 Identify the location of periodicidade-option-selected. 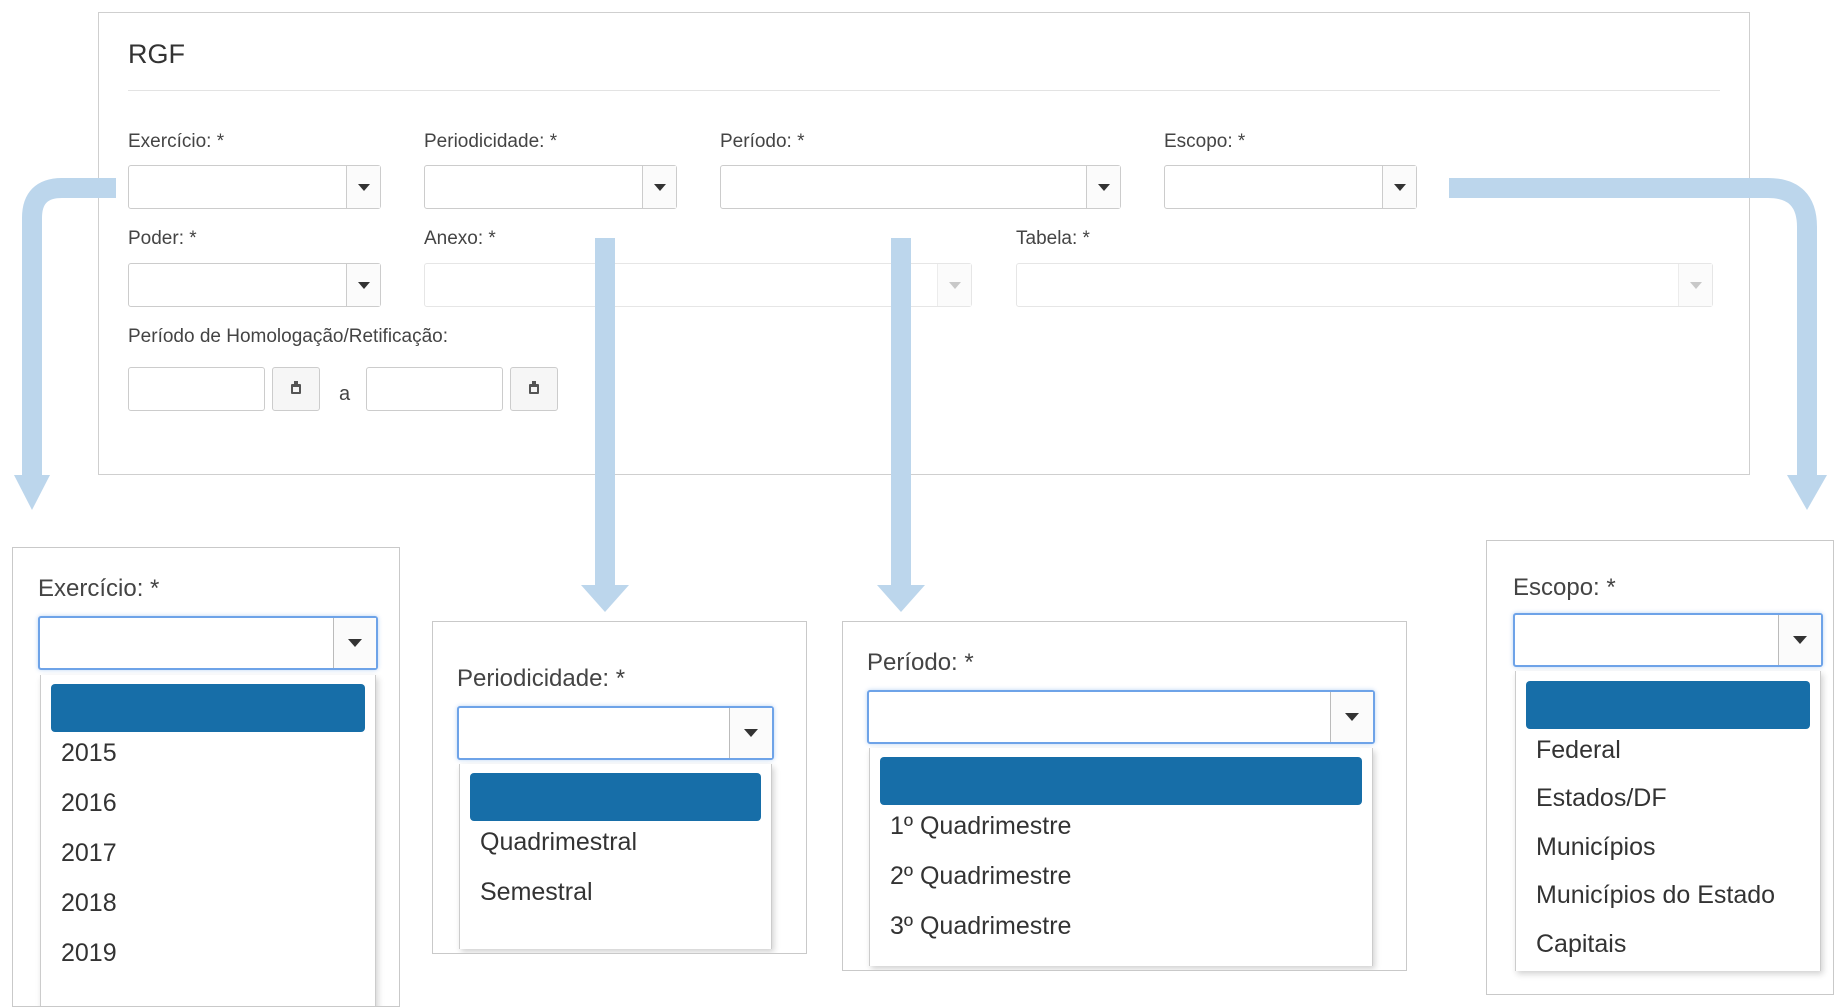
(615, 797).